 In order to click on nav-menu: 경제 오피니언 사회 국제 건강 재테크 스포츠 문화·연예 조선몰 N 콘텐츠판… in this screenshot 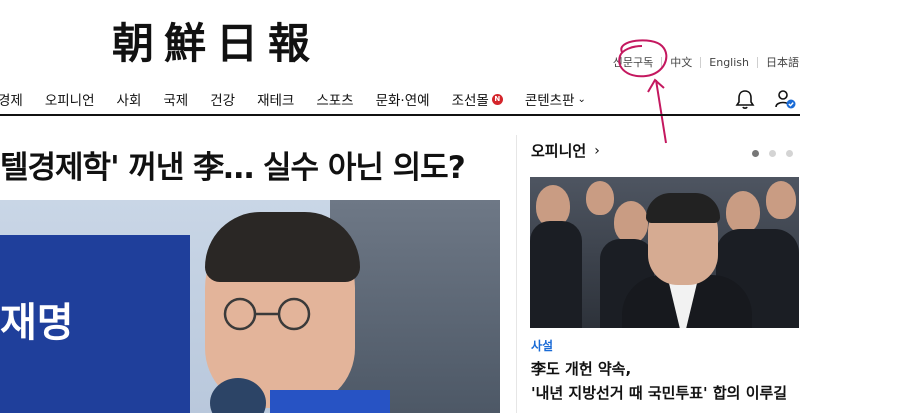, I will do `click(304, 99)`.